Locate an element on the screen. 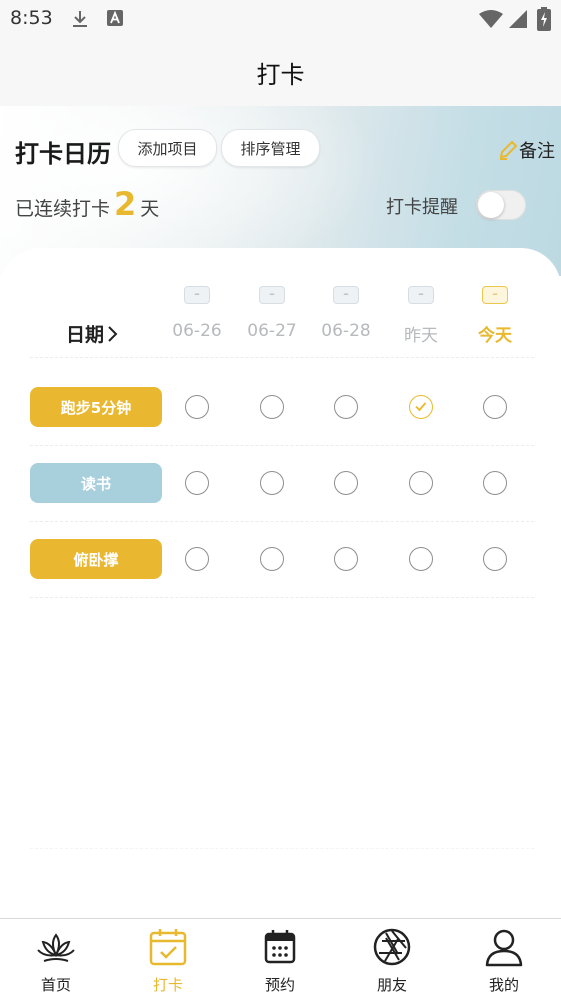 Image resolution: width=561 pixels, height=999 pixels. streak-info: 已连续打卡 2 天 is located at coordinates (87, 204).